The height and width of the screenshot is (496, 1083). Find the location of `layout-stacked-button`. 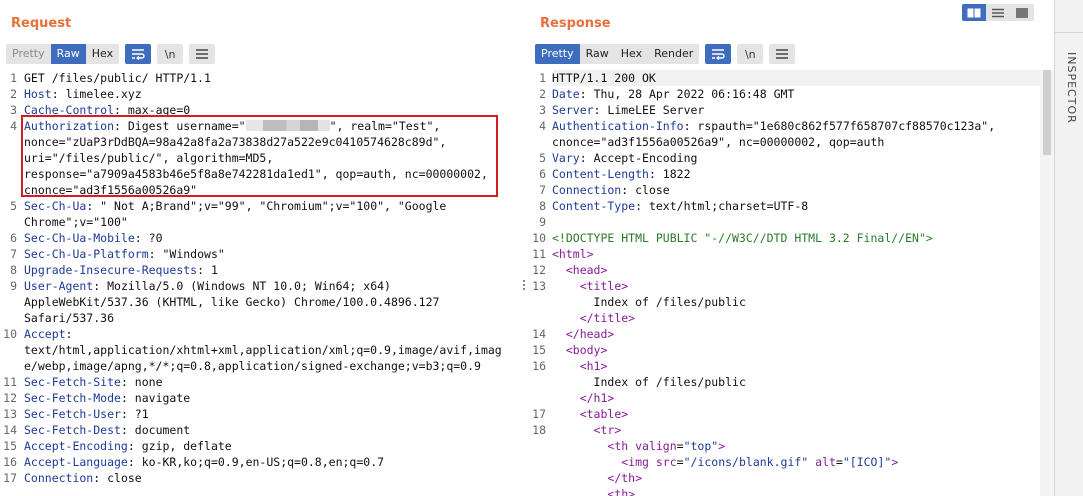

layout-stacked-button is located at coordinates (998, 12).